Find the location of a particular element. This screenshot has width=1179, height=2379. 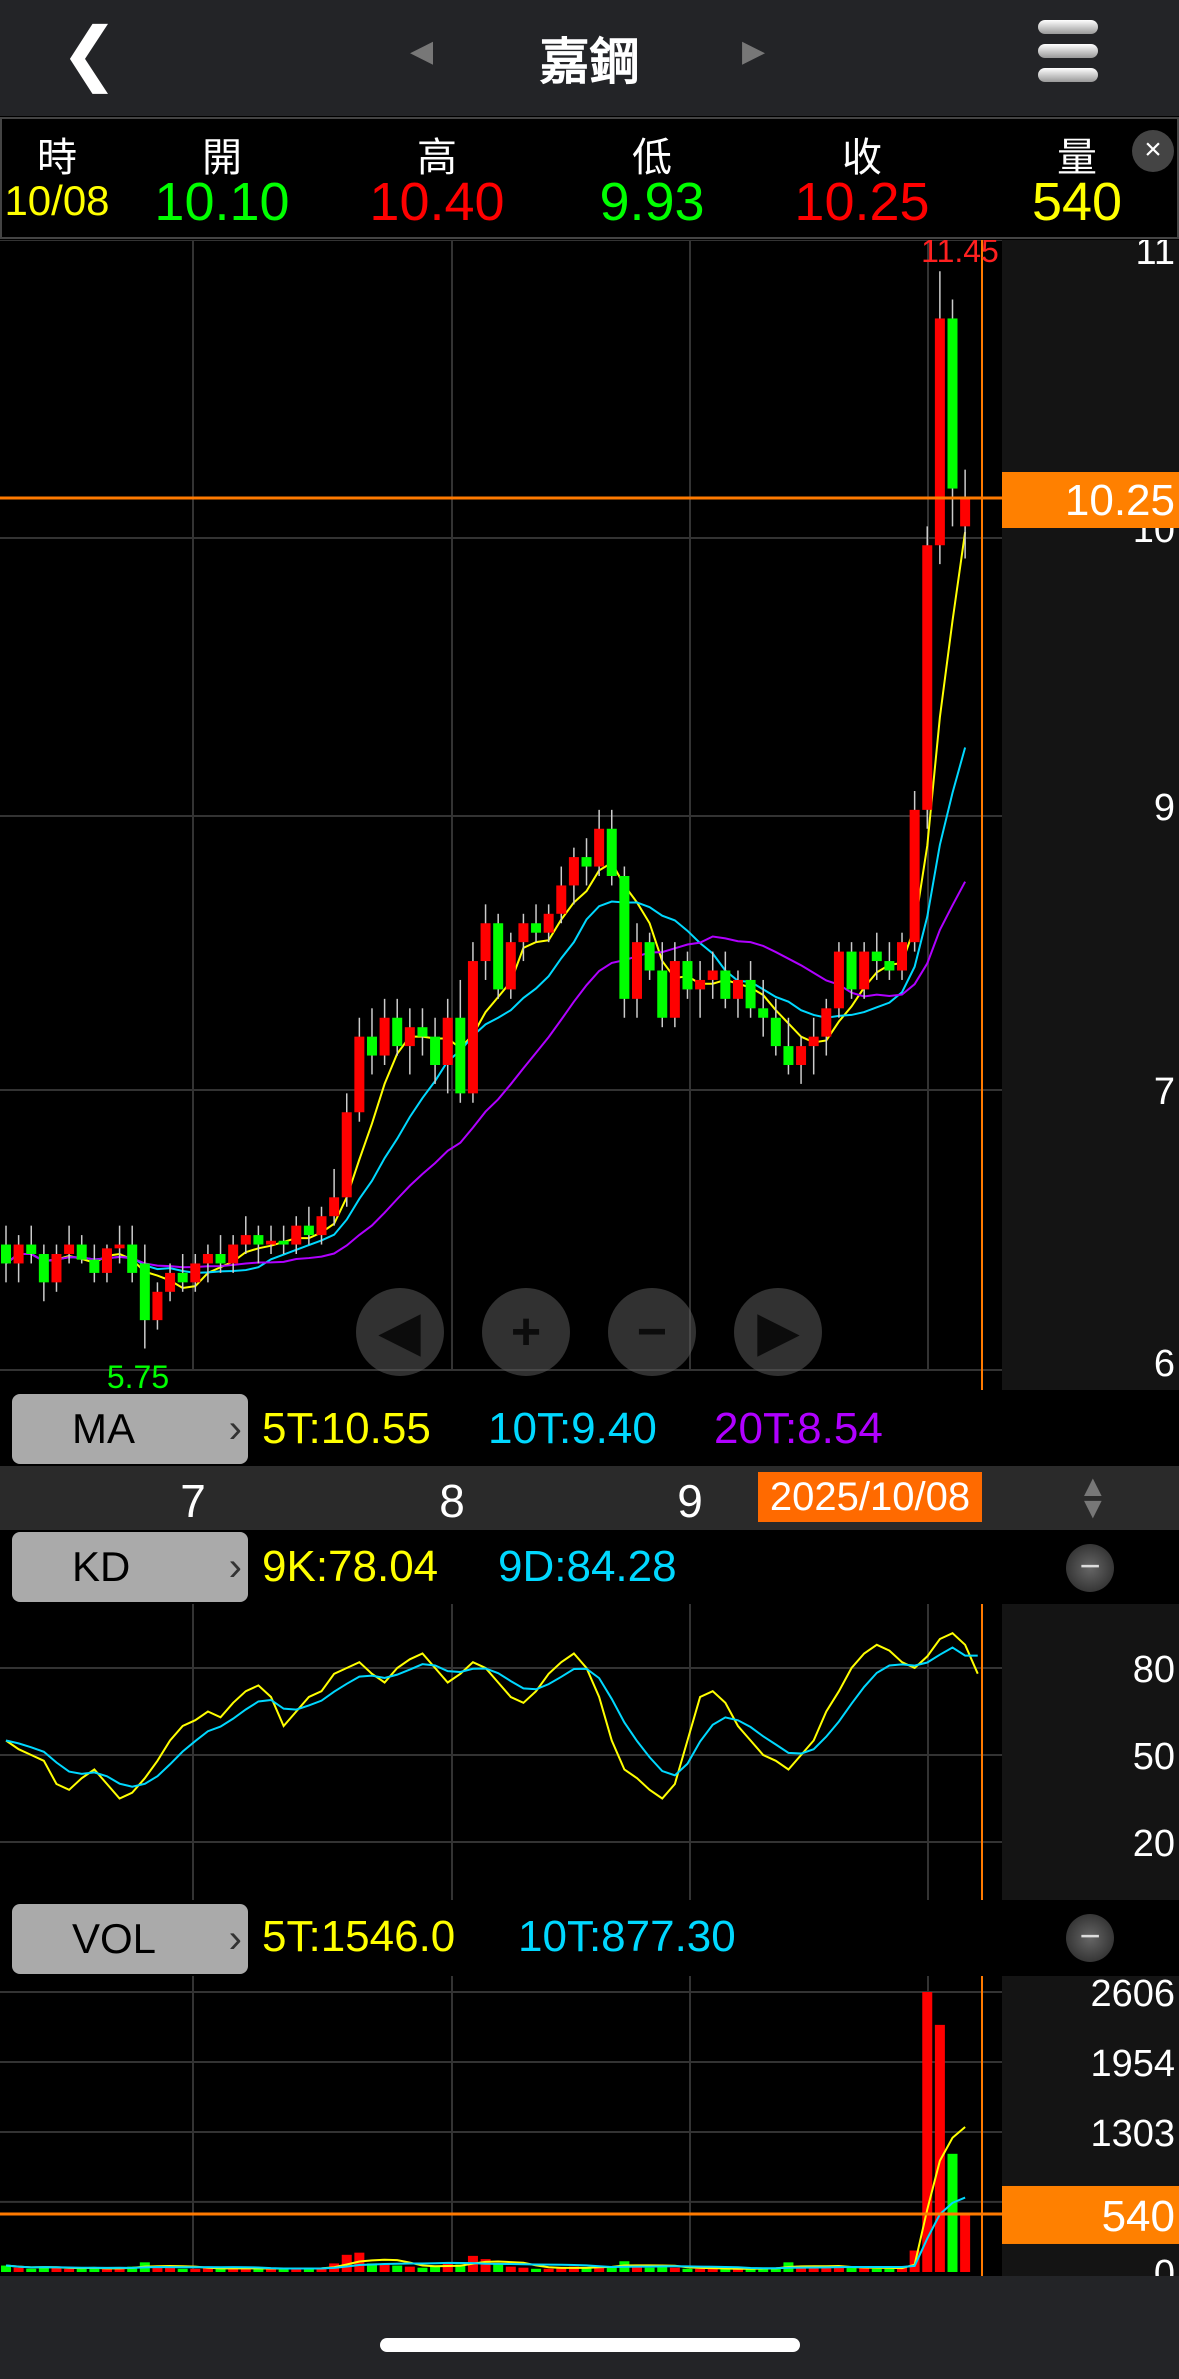

resize-handle-icon: ▲ ▼ is located at coordinates (1093, 1498).